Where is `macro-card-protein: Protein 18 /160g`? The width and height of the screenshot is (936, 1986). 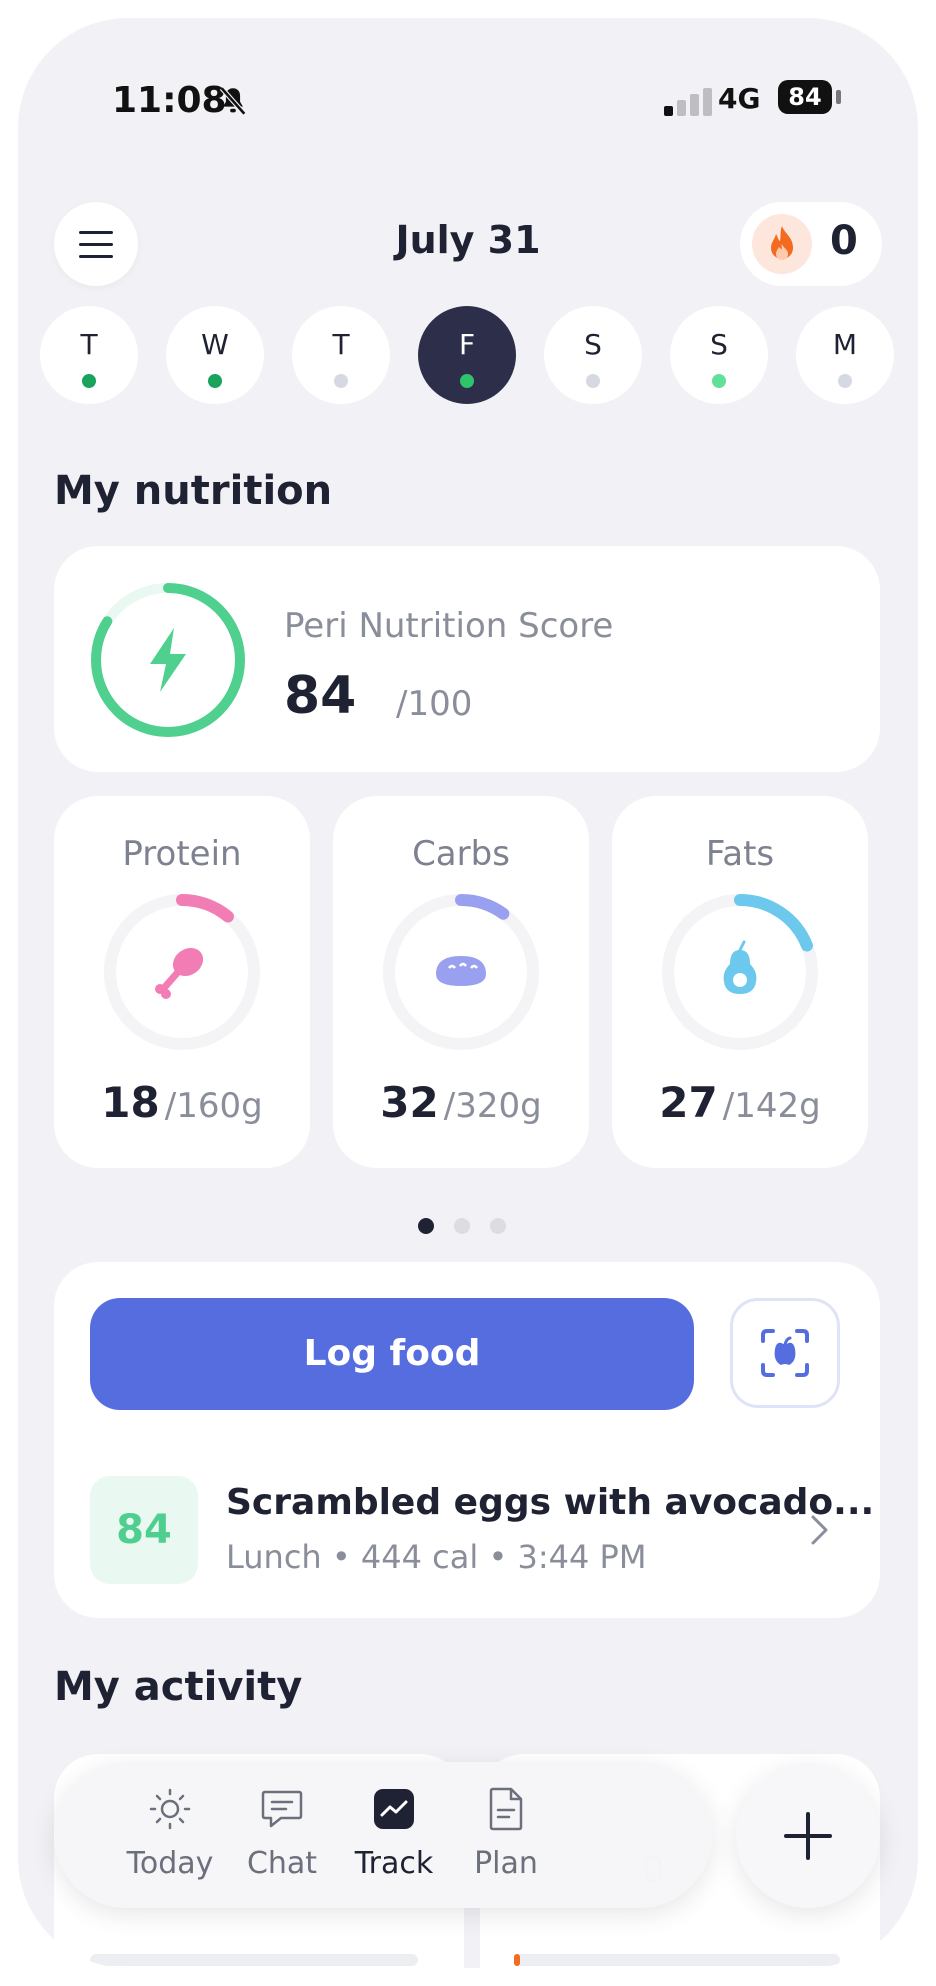 macro-card-protein: Protein 18 /160g is located at coordinates (182, 982).